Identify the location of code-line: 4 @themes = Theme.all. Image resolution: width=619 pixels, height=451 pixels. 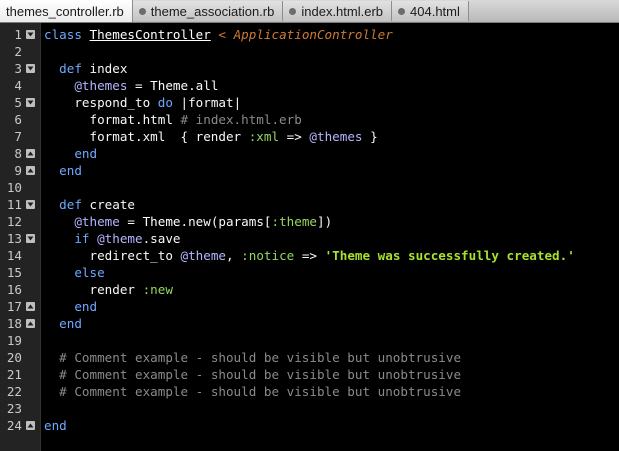
(309, 85).